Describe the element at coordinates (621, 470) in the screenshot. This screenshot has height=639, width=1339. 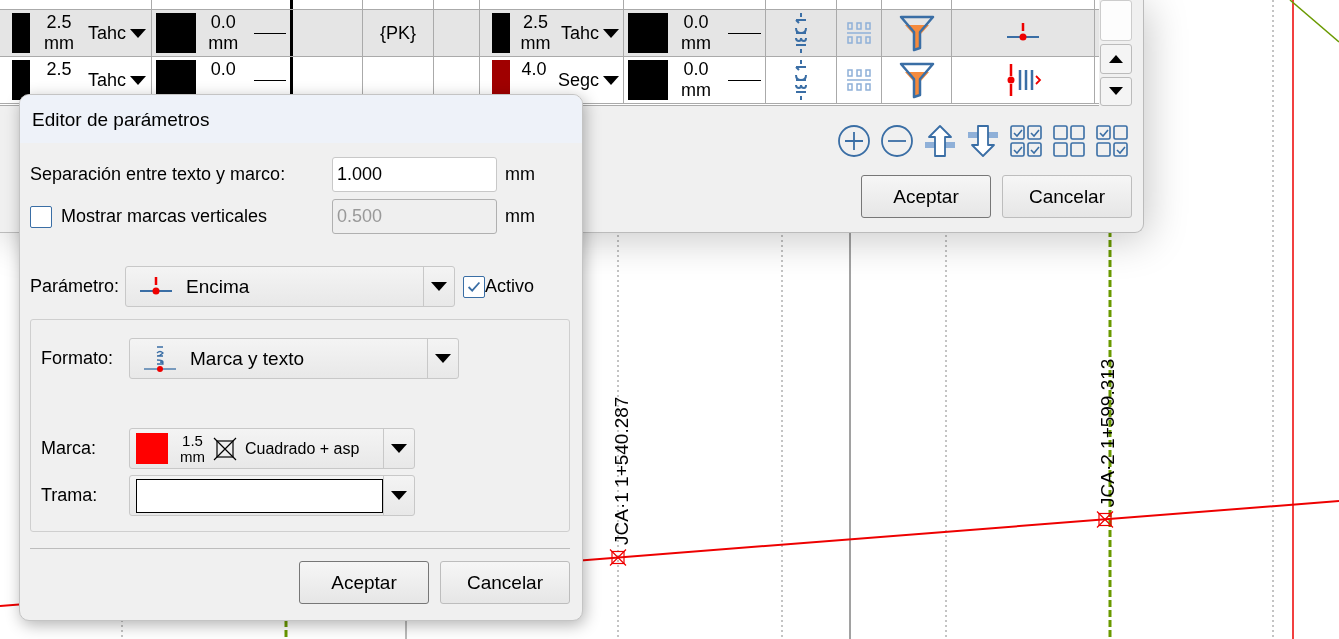
I see `station-label: JCA·1 1+540.287` at that location.